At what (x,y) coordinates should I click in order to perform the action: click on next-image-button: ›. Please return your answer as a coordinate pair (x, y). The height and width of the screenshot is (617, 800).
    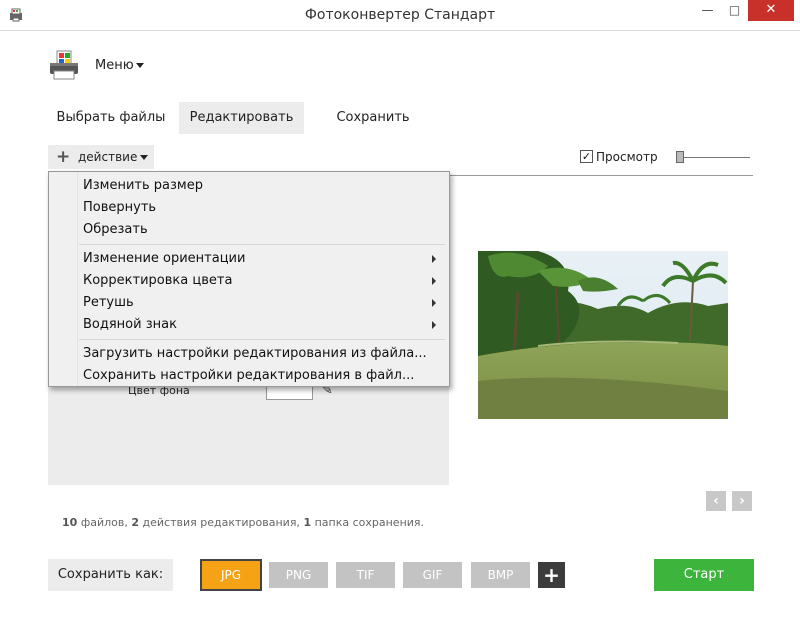
    Looking at the image, I should click on (742, 501).